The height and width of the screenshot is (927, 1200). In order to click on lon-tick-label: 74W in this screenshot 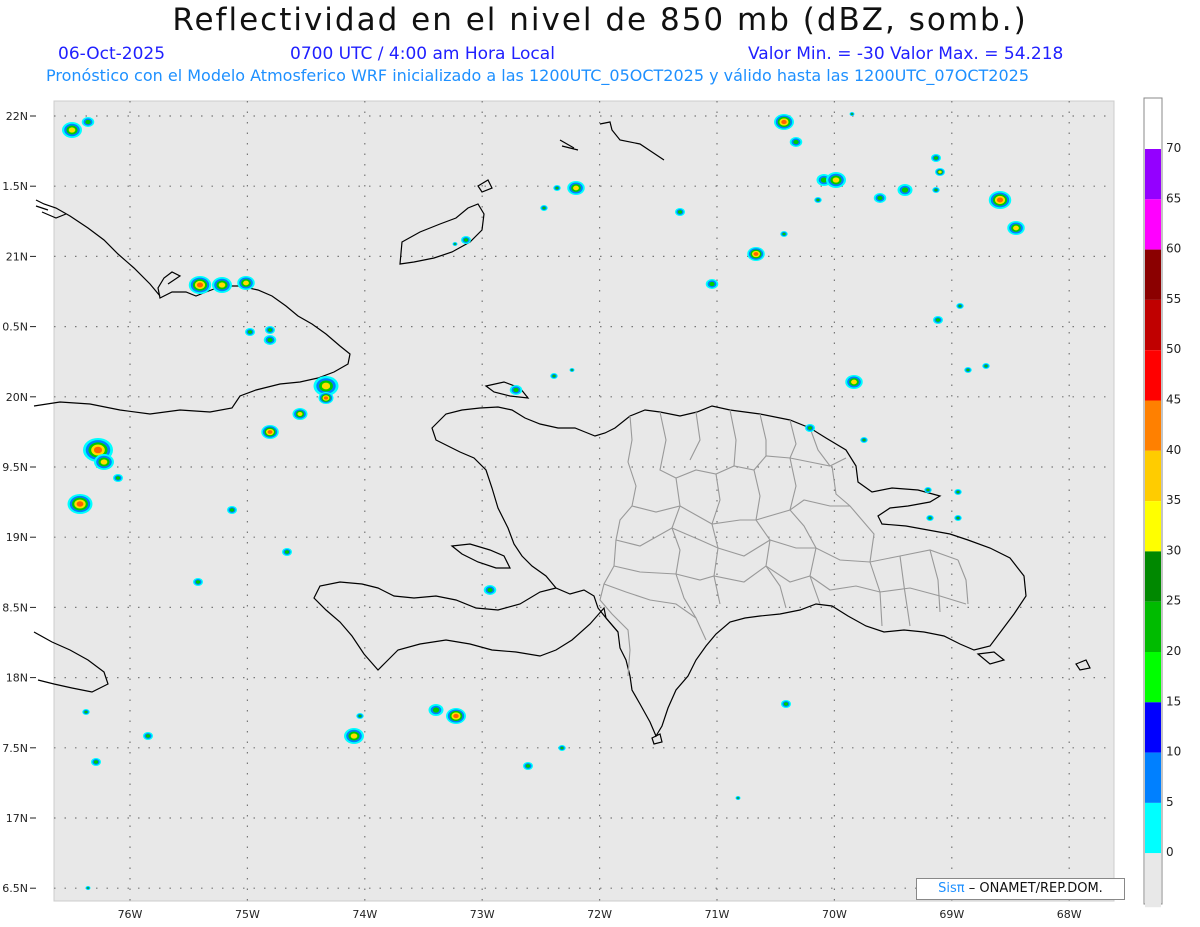, I will do `click(364, 914)`.